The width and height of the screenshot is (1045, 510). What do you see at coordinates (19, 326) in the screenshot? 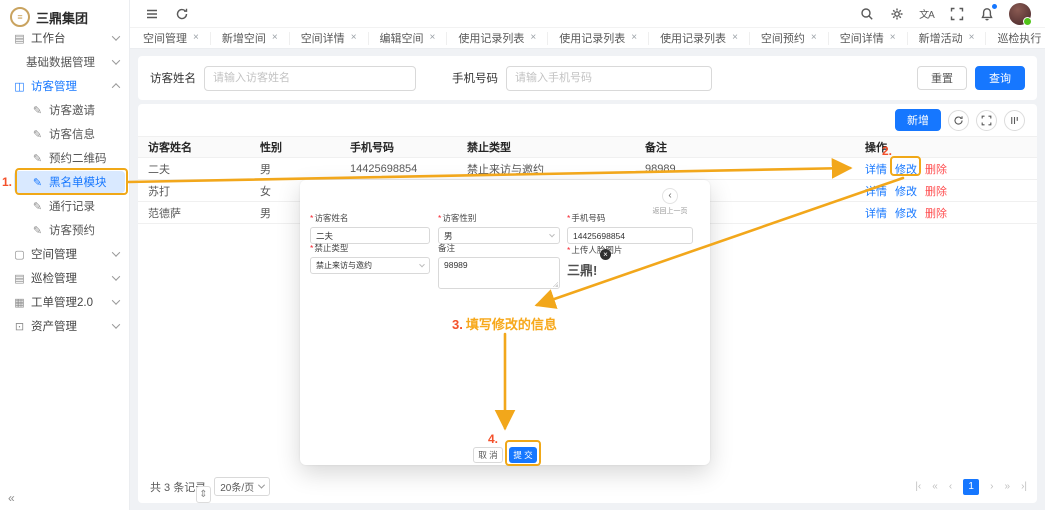
I see `asset-icon: ⊡` at bounding box center [19, 326].